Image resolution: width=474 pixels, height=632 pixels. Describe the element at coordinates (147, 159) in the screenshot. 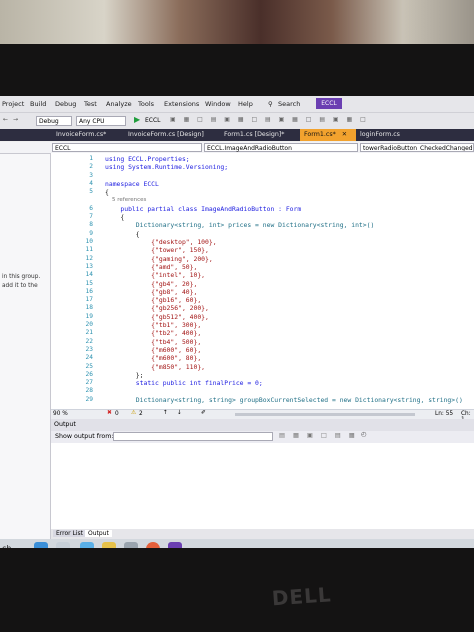

I see `code-line: using ECCL.Properties;` at that location.